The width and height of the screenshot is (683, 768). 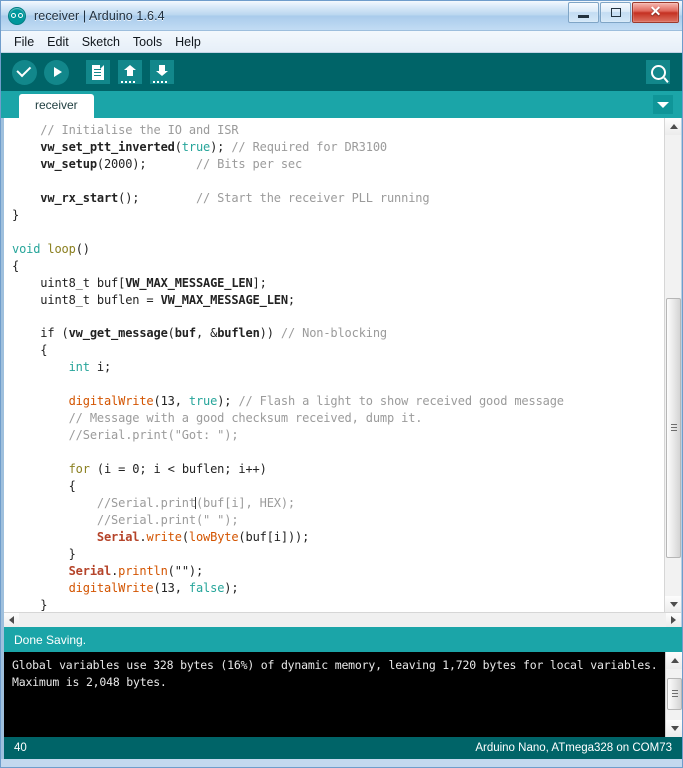 I want to click on console-scroll-up-button, so click(x=674, y=660).